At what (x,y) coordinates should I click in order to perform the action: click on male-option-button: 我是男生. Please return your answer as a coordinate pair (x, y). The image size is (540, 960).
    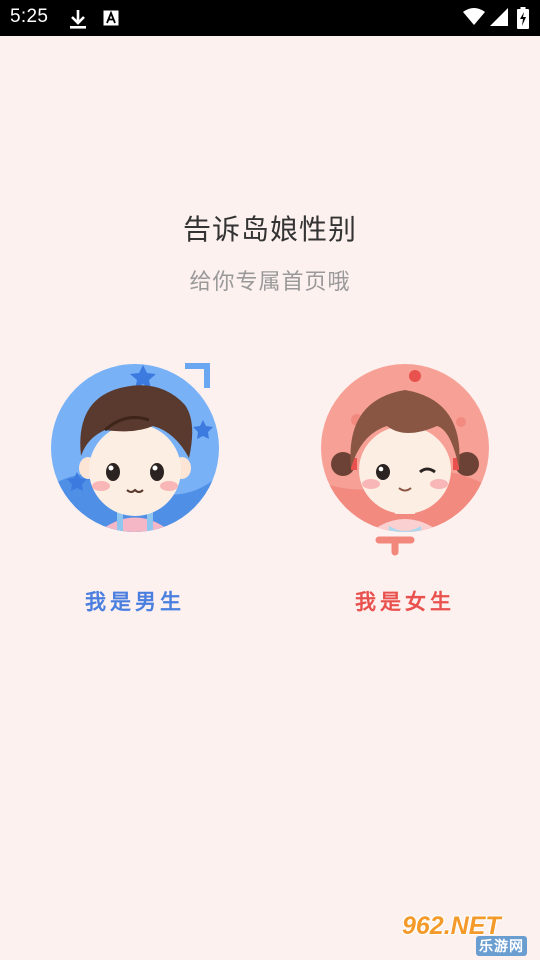
    Looking at the image, I should click on (135, 490).